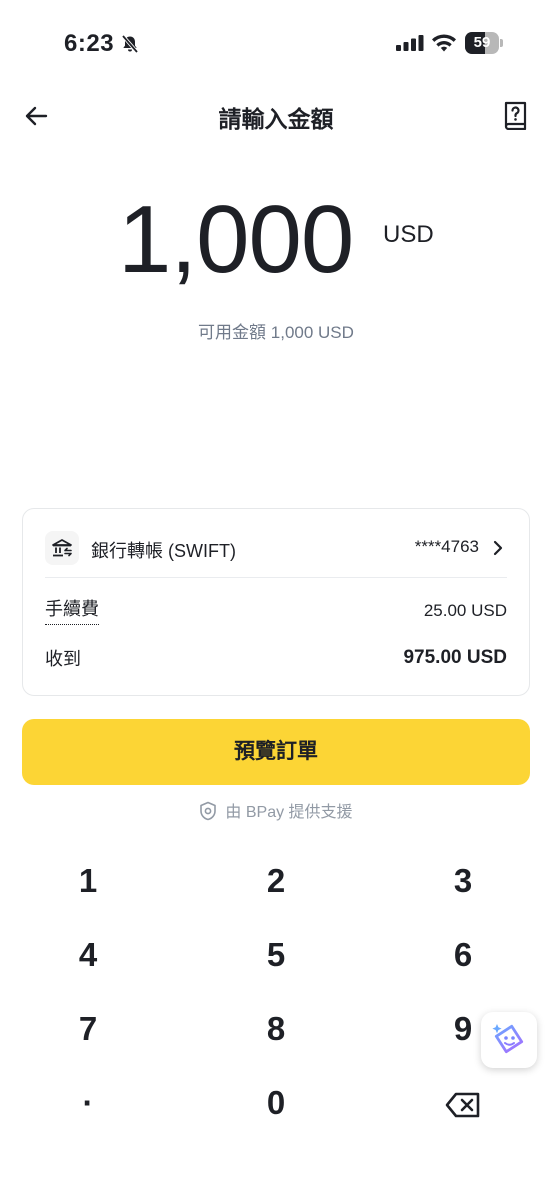 Image resolution: width=552 pixels, height=1200 pixels. I want to click on fee-value: 25.00 USD, so click(465, 610).